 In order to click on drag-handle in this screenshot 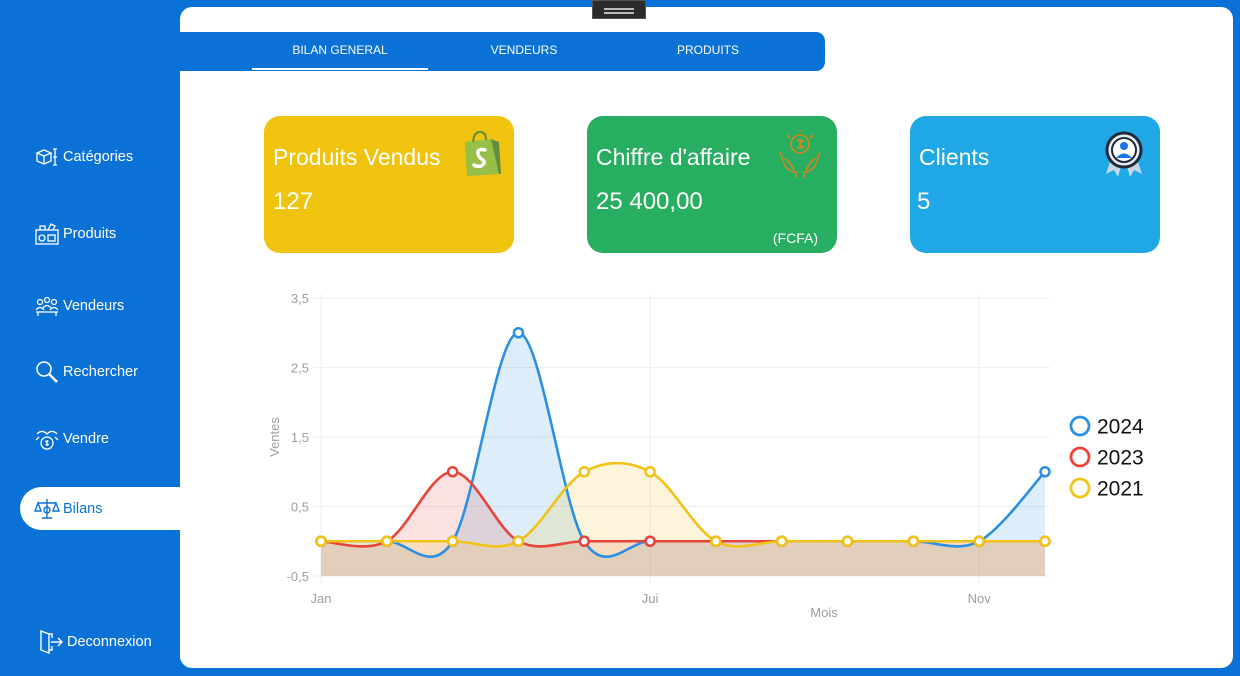, I will do `click(619, 9)`.